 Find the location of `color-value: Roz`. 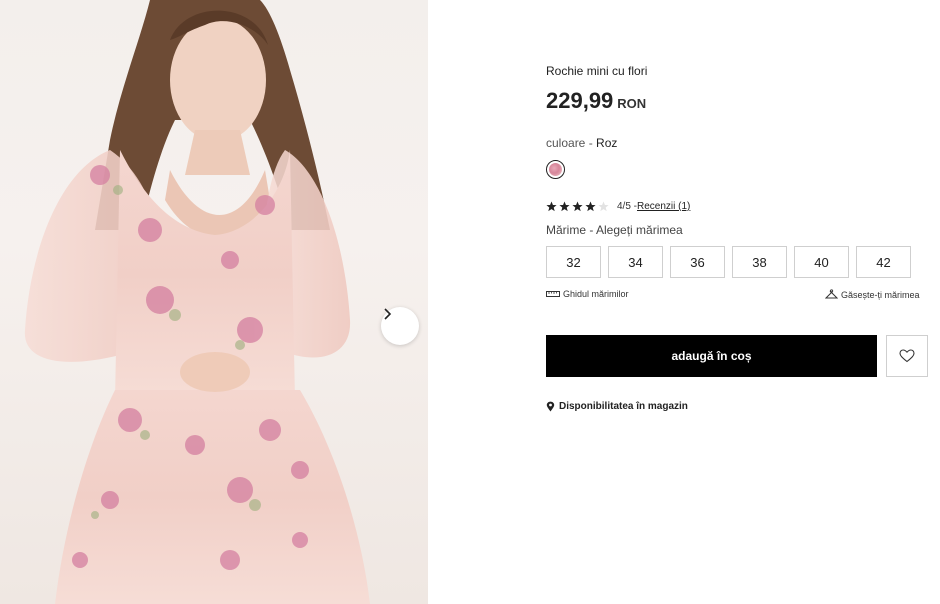

color-value: Roz is located at coordinates (607, 143).